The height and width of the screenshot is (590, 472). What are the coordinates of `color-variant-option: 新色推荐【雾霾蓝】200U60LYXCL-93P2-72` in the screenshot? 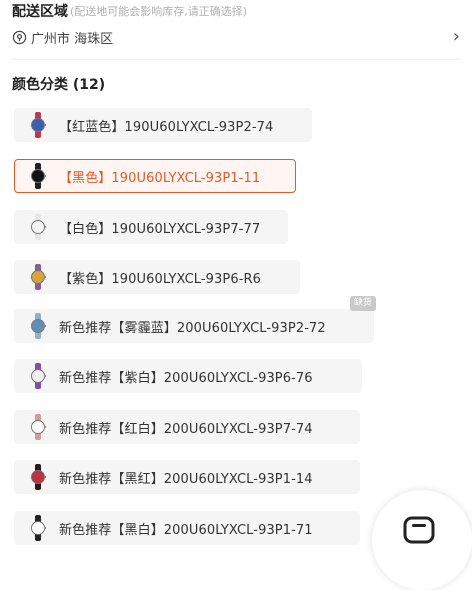 It's located at (194, 326).